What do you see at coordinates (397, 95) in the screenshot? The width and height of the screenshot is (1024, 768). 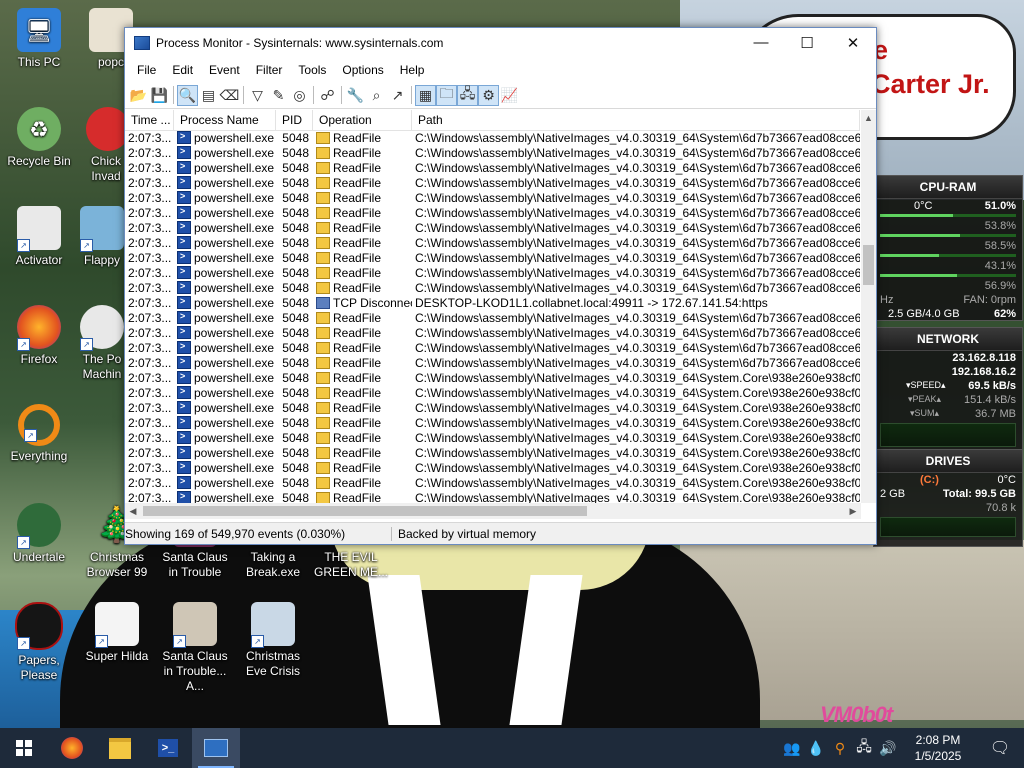 I see `jump-to-icon: ↗` at bounding box center [397, 95].